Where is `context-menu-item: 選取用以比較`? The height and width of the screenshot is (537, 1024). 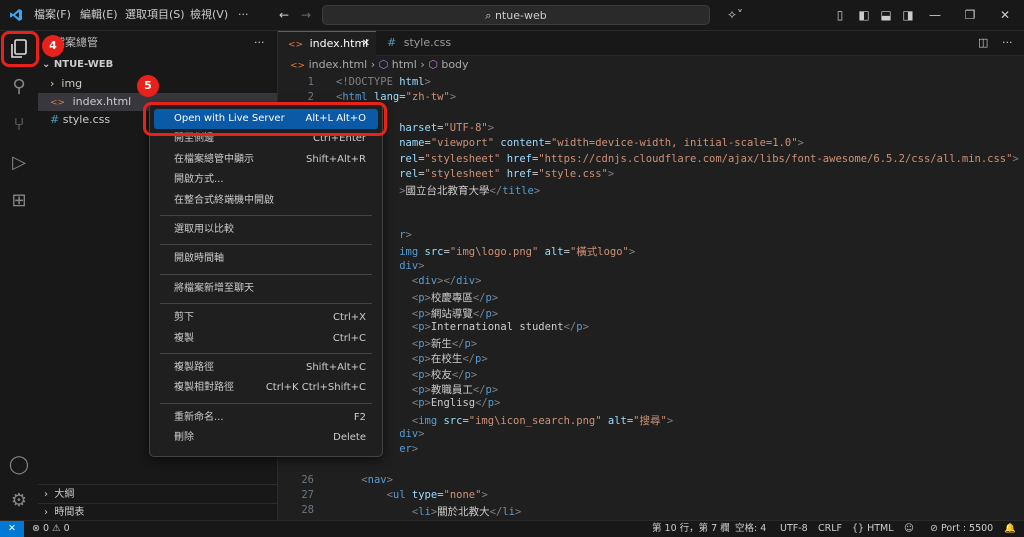
context-menu-item: 選取用以比較 is located at coordinates (266, 230).